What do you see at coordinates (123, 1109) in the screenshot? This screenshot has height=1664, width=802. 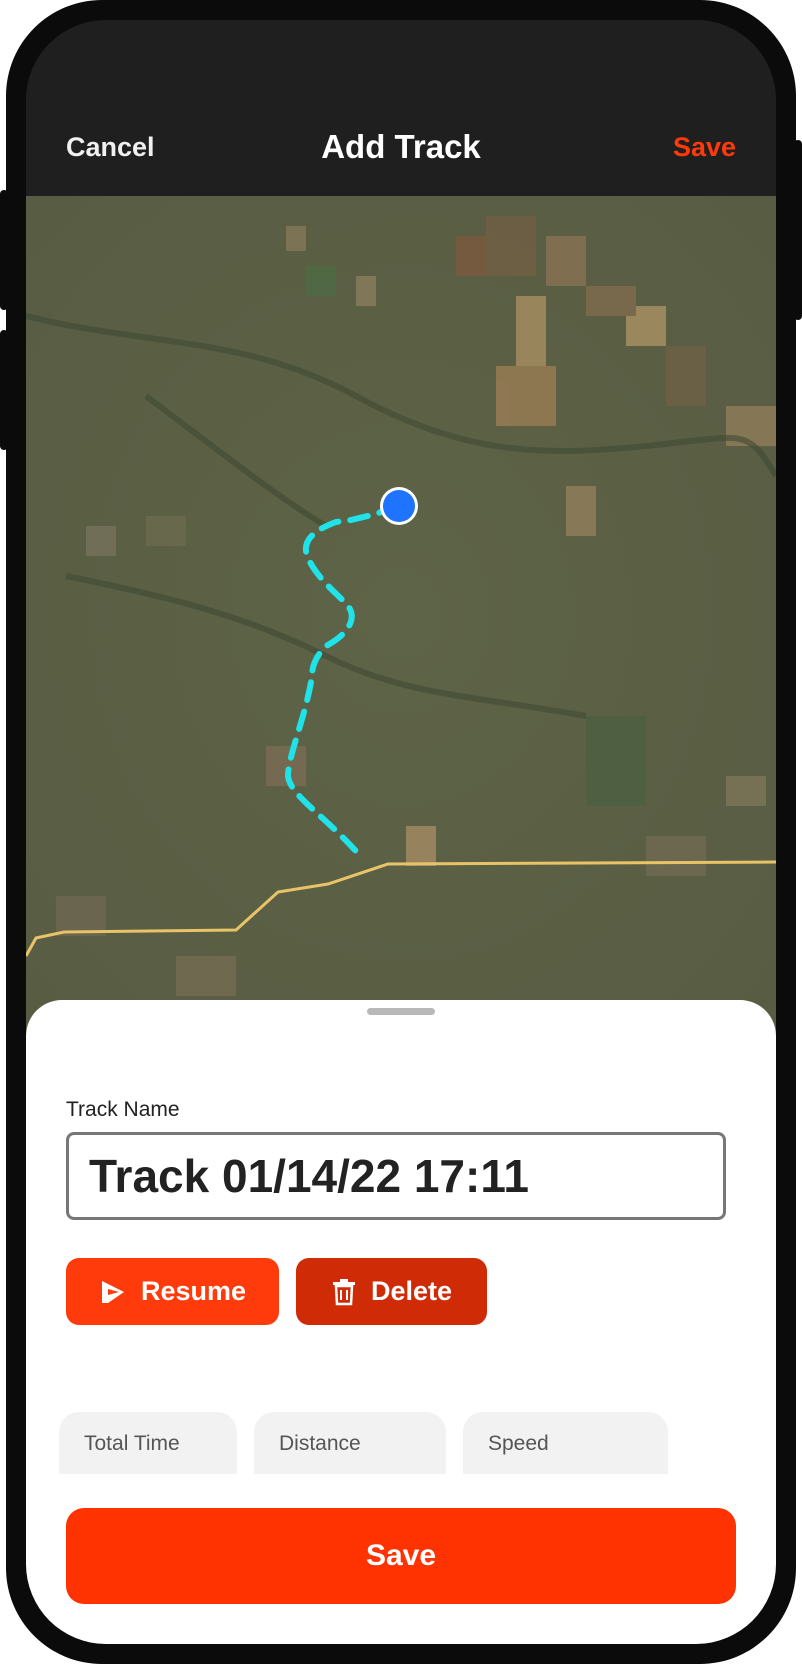 I see `track-name-label: Track Name` at bounding box center [123, 1109].